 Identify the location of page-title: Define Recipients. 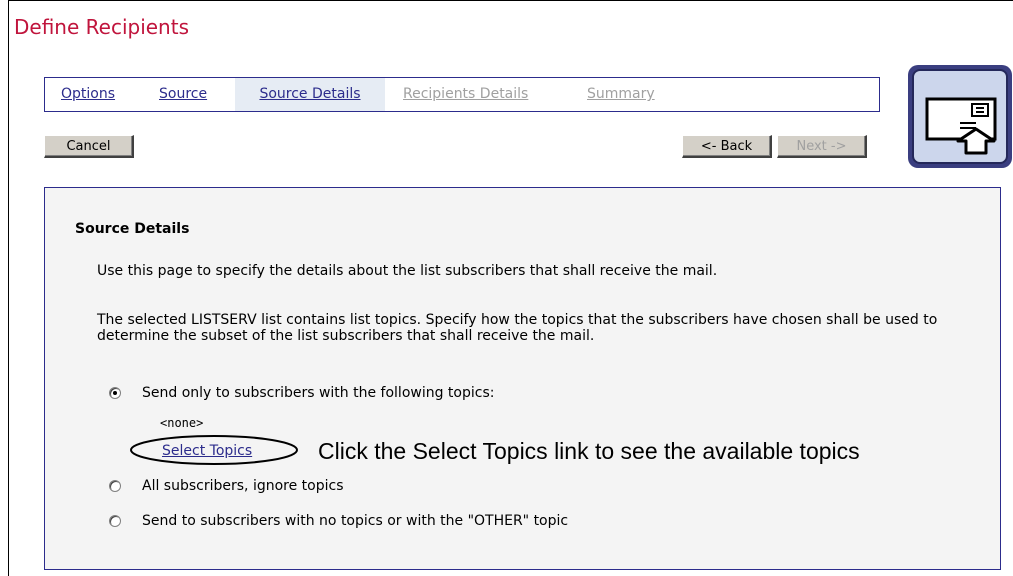
(101, 27).